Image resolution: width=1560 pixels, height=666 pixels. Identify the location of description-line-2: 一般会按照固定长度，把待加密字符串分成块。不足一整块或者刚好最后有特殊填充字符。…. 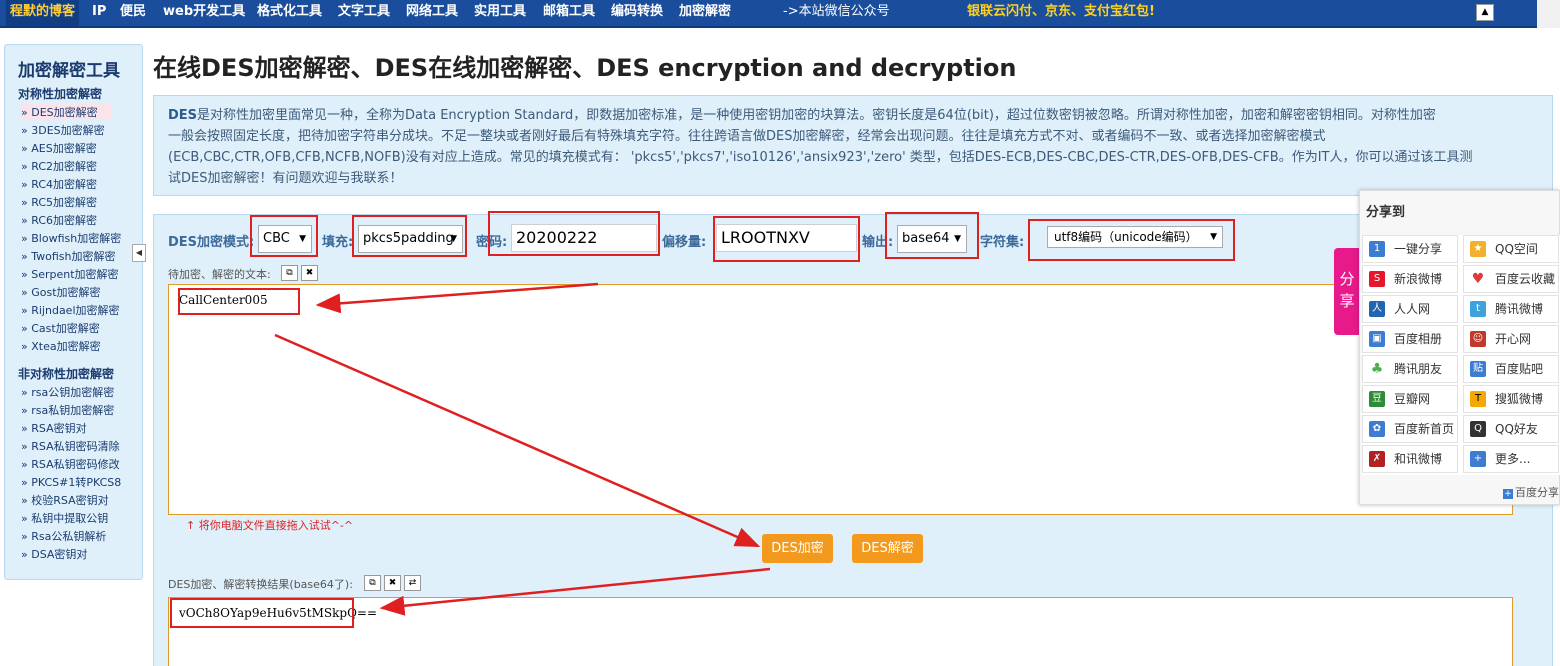
(747, 136).